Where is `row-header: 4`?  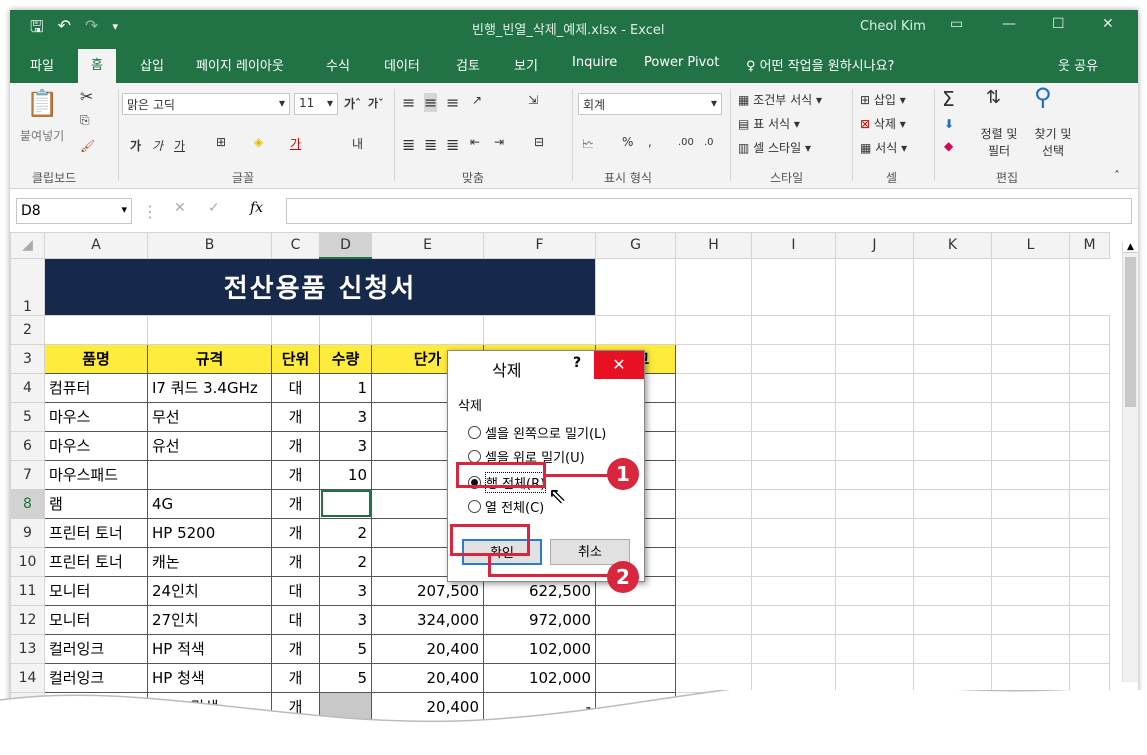
row-header: 4 is located at coordinates (27, 387).